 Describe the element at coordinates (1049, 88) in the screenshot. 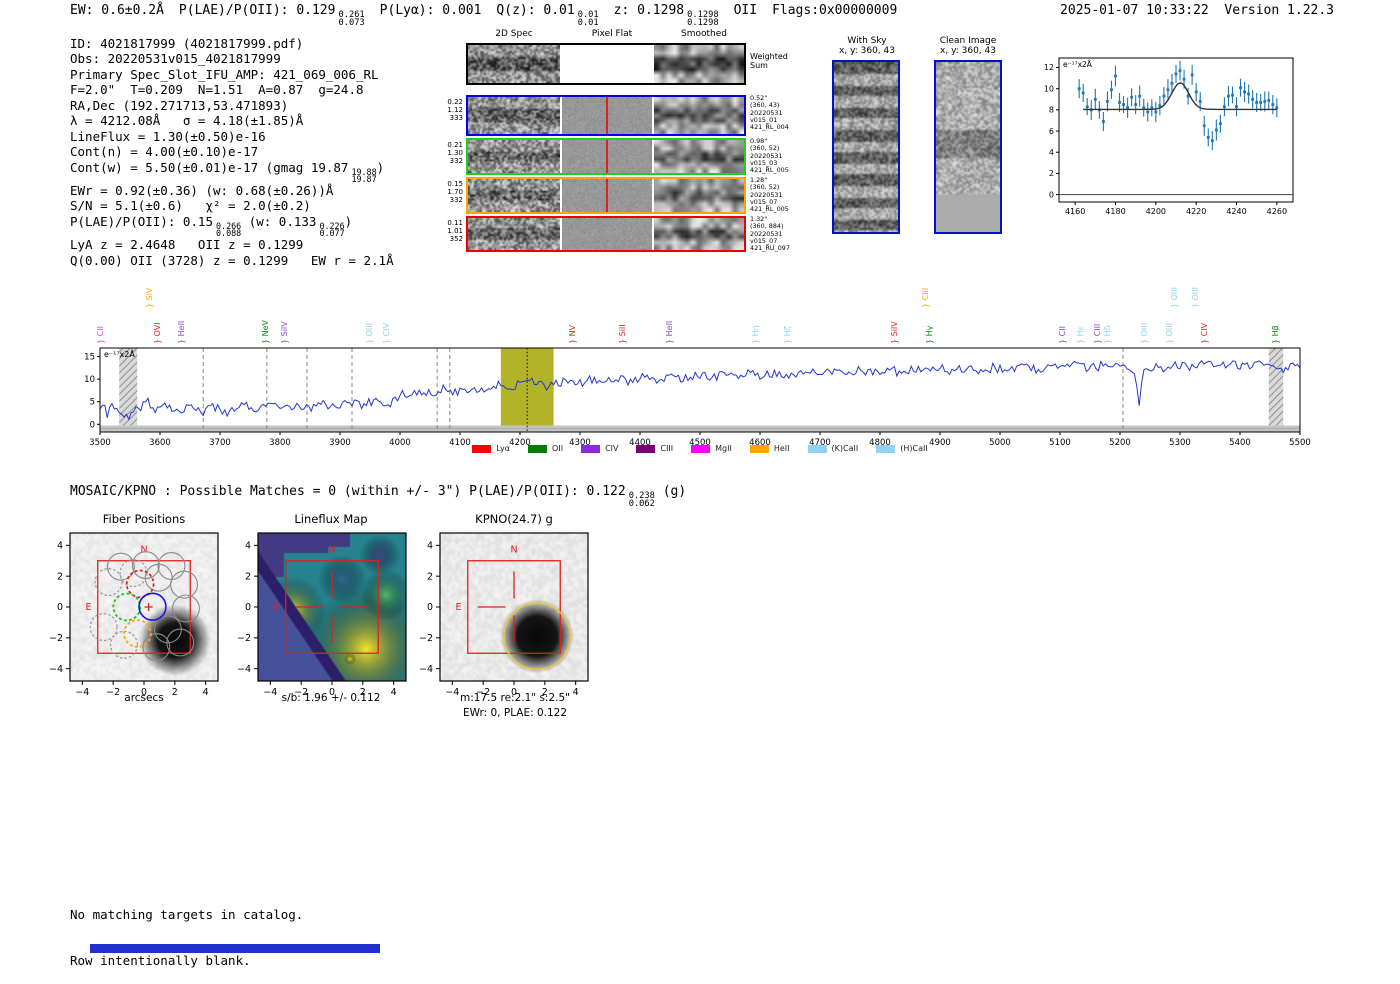

I see `svg-text: 10` at that location.